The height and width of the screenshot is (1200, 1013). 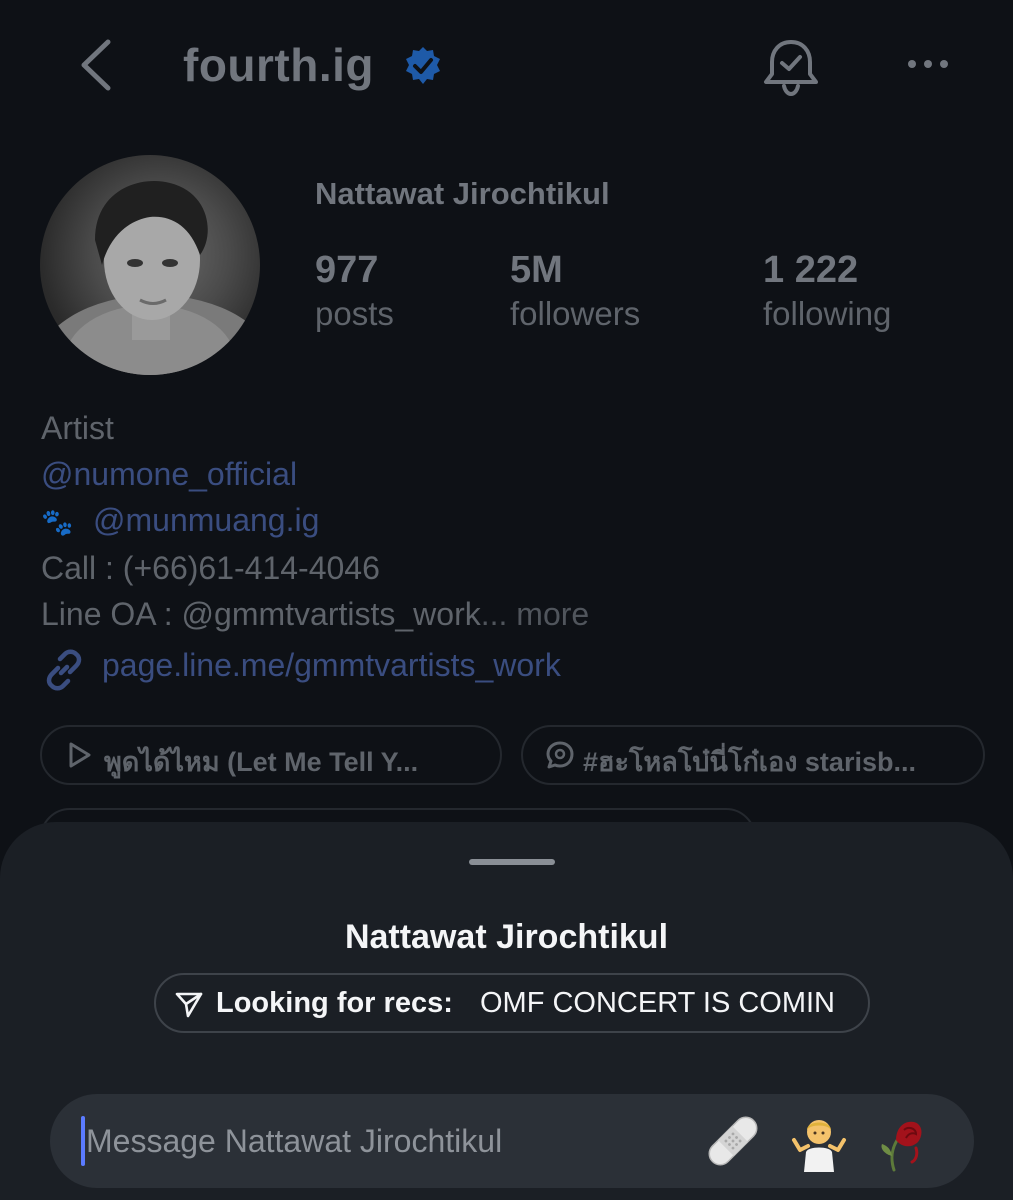 I want to click on profile-username: fourth.ig, so click(x=278, y=65).